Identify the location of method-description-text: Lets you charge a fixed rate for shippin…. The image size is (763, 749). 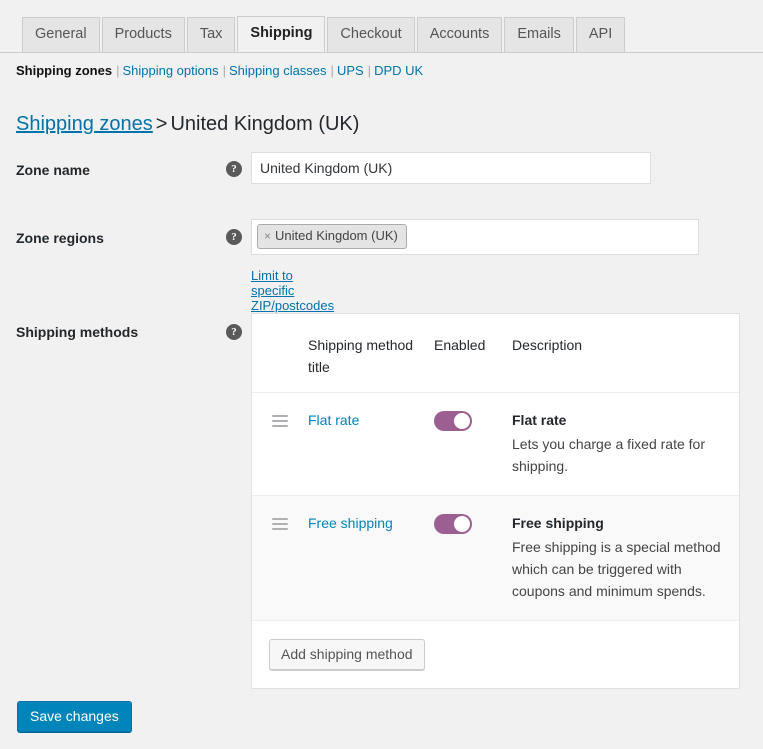
(608, 455).